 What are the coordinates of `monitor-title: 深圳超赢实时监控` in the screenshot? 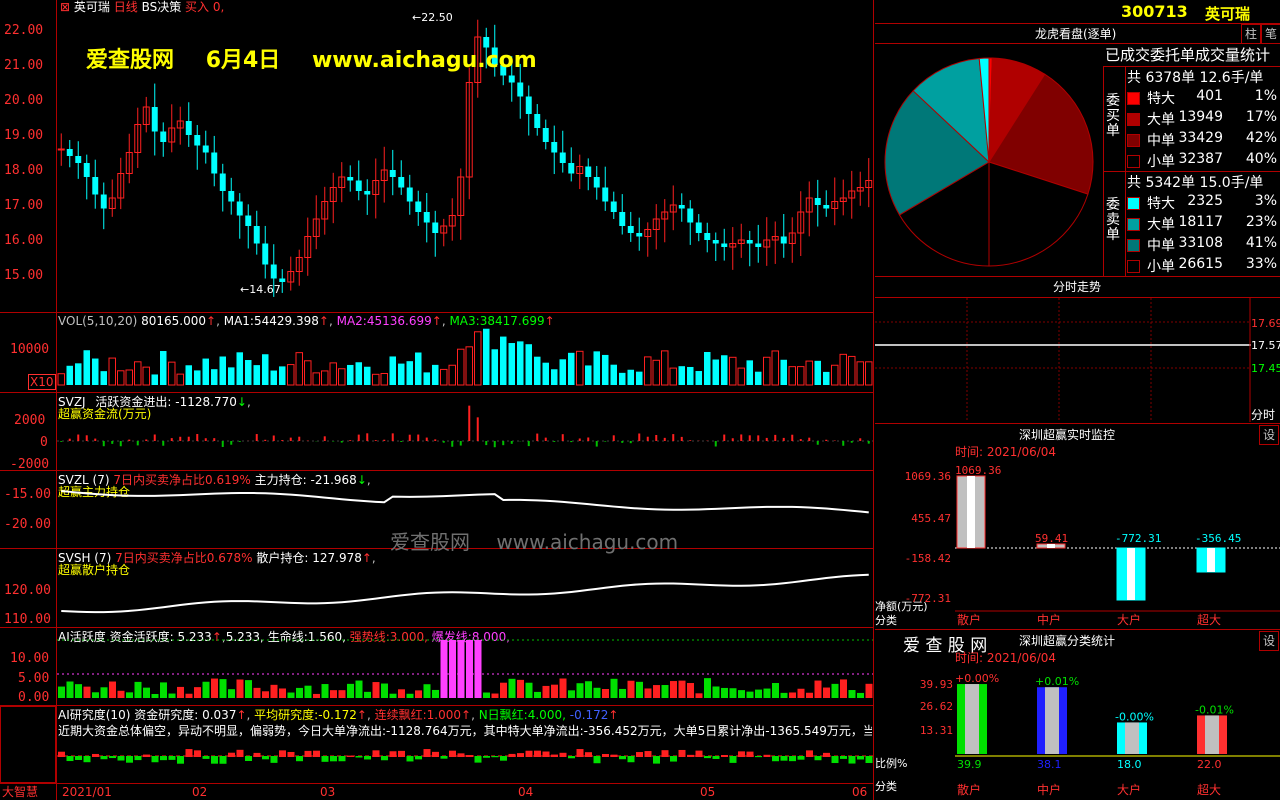 It's located at (1067, 435).